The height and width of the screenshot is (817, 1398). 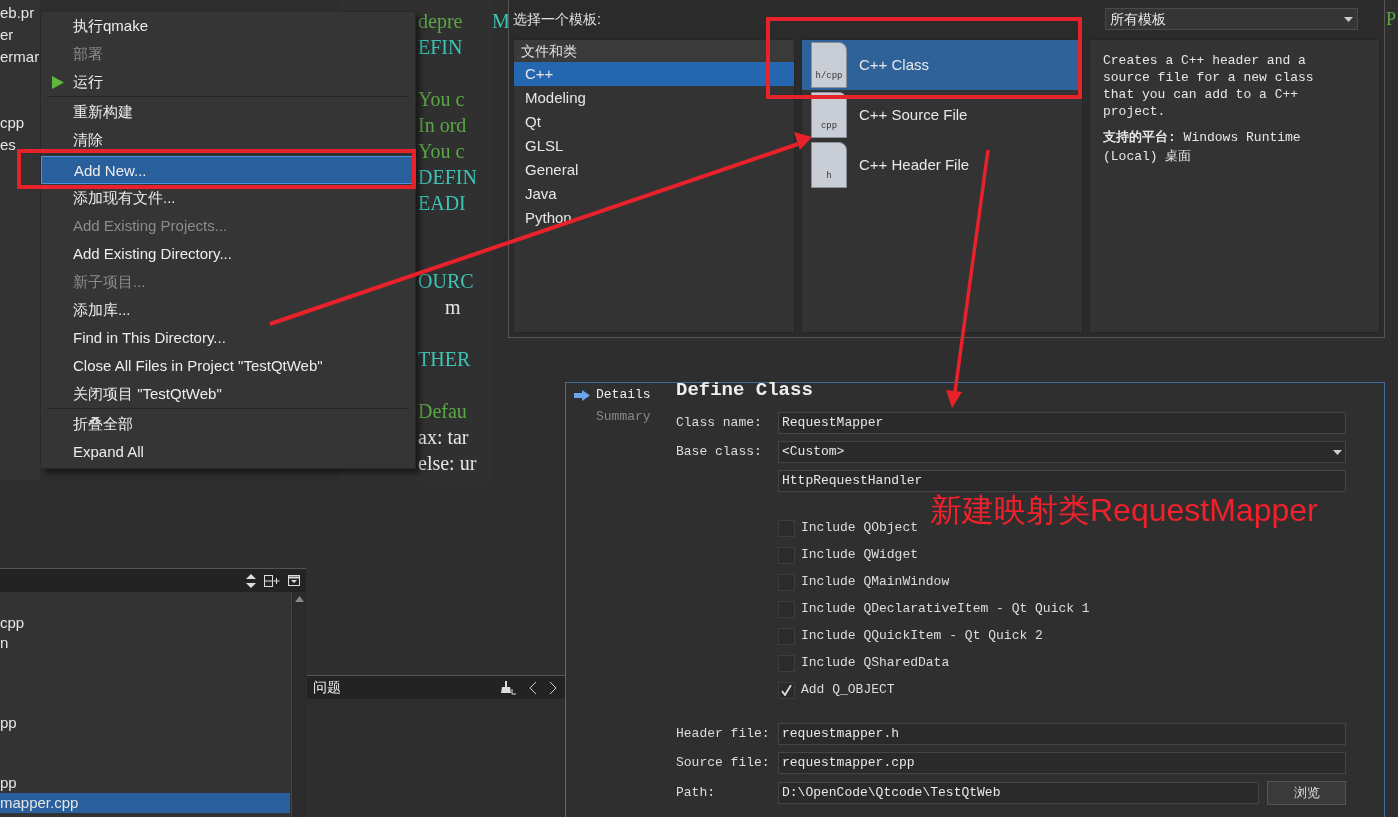 I want to click on category-item: C++, so click(x=654, y=74).